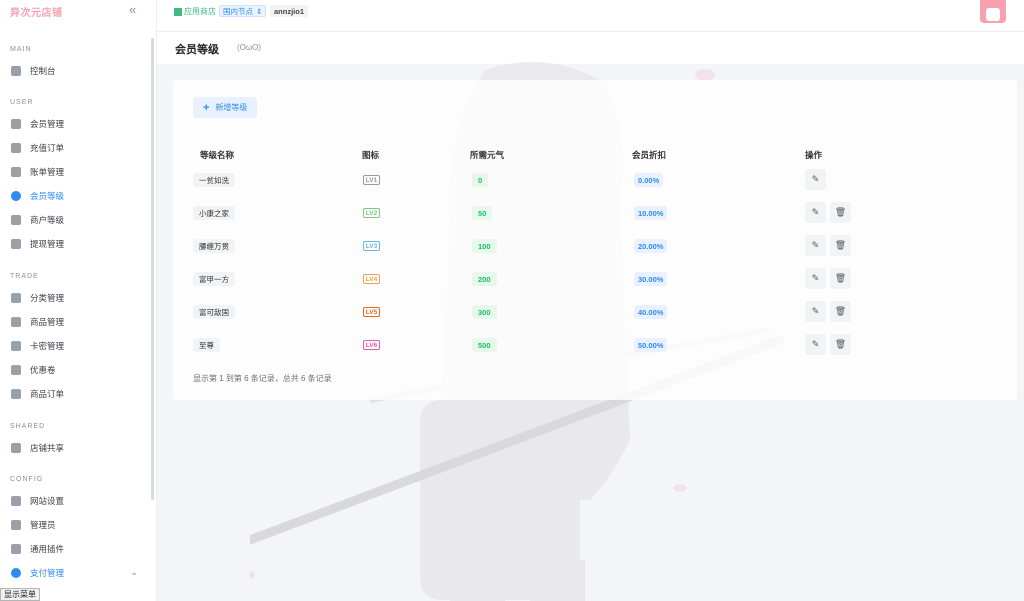 This screenshot has height=601, width=1024. Describe the element at coordinates (371, 246) in the screenshot. I see `level-badge-icon: LV3` at that location.